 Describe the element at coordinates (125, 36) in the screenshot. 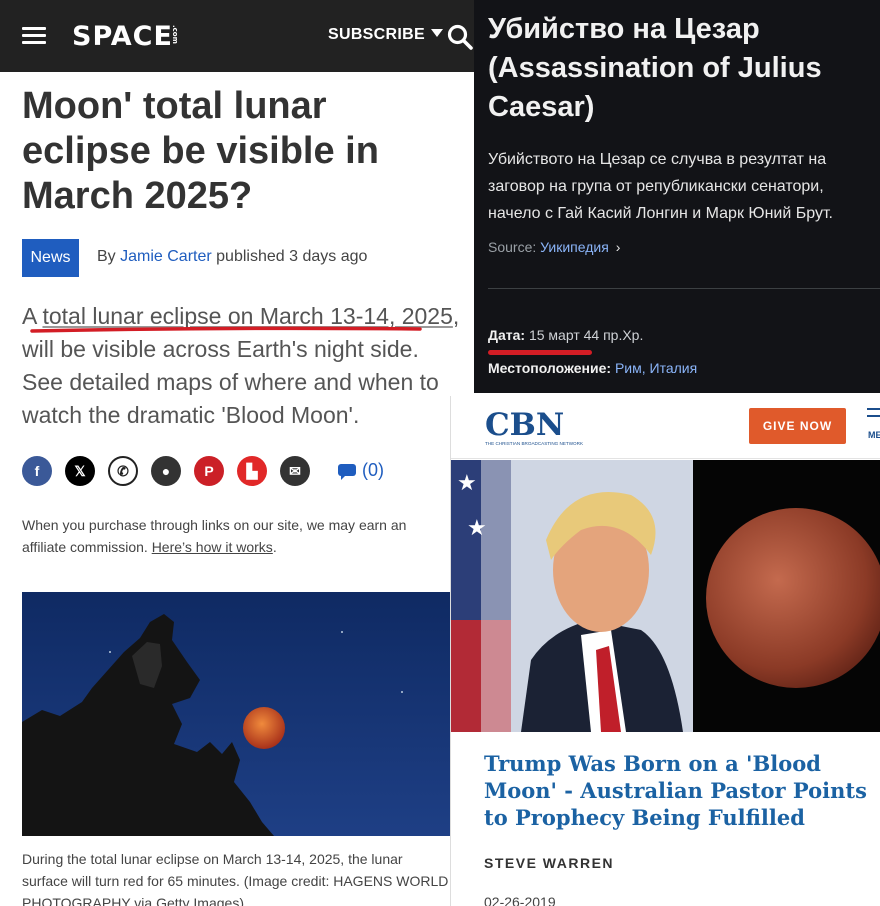

I see `space-logo: SPACE .com` at that location.